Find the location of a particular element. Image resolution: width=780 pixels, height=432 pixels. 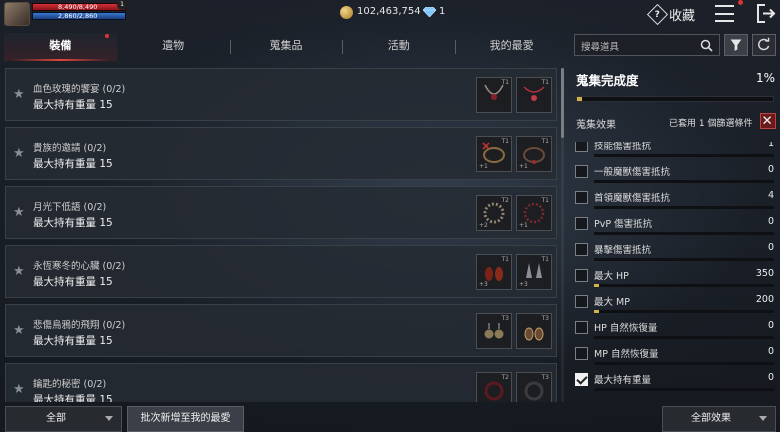

item-slot-1: T2 is located at coordinates (494, 387).